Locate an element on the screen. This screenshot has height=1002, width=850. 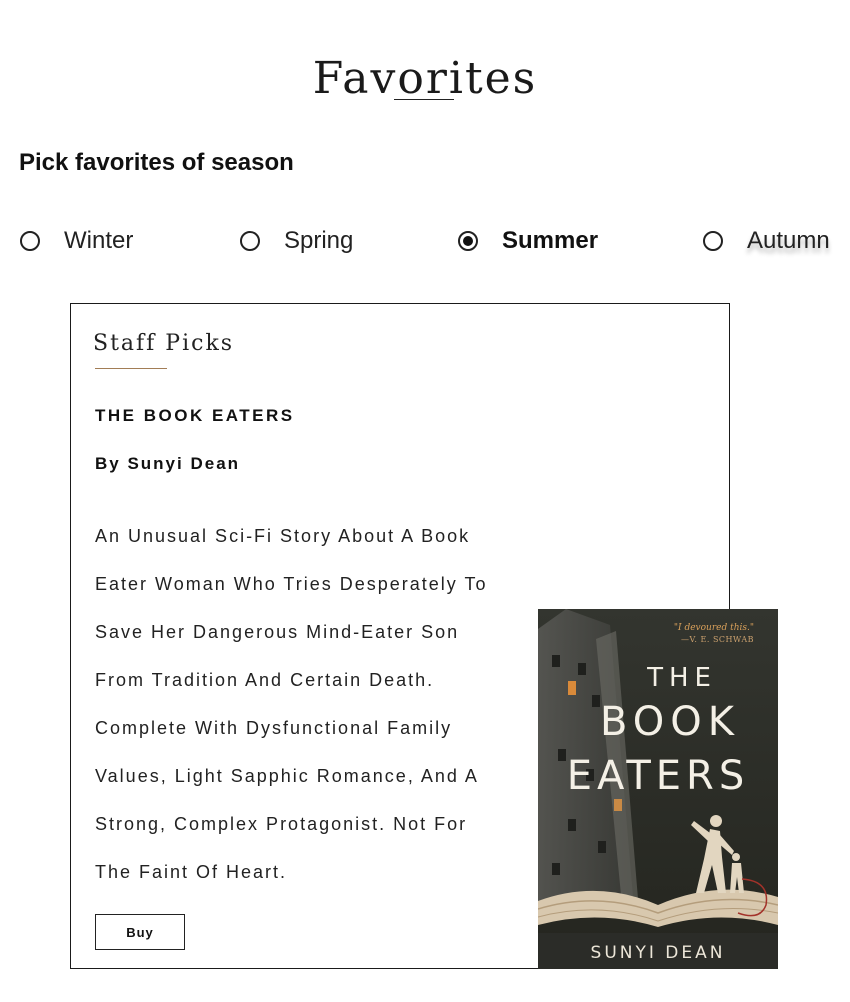
description-line: Complete With Dysfunctional Family is located at coordinates (274, 728).